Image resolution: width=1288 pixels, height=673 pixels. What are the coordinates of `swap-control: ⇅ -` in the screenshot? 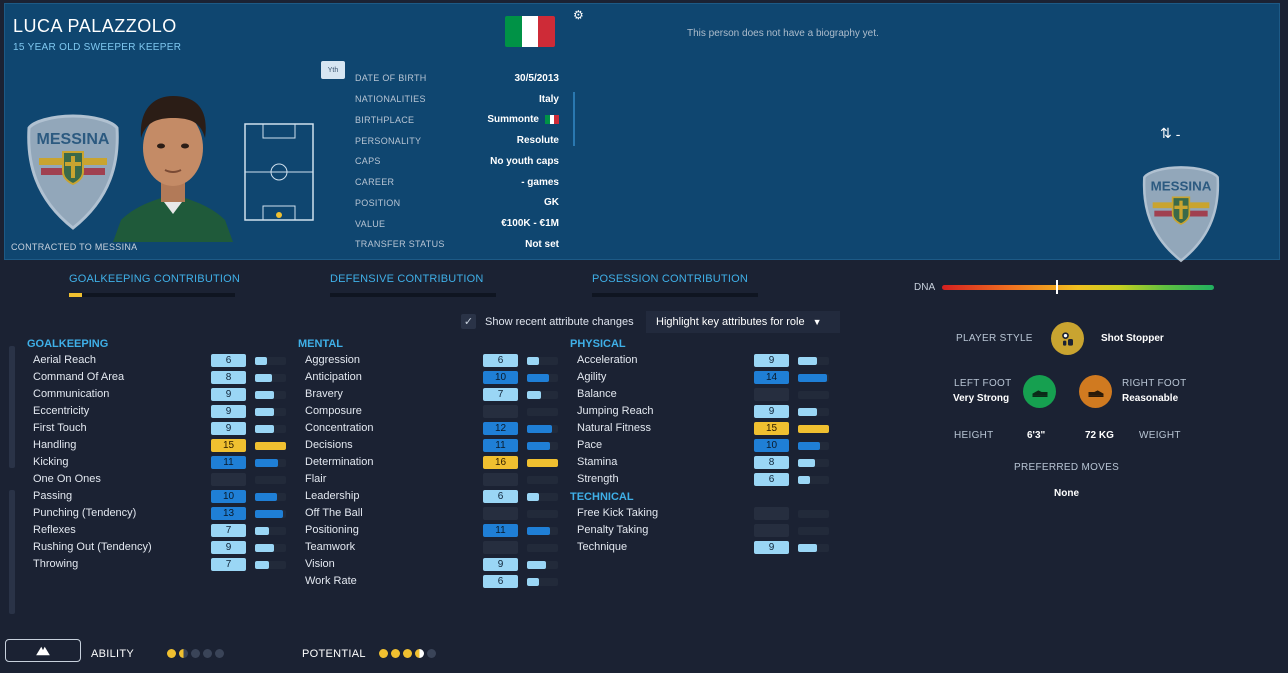 It's located at (1170, 133).